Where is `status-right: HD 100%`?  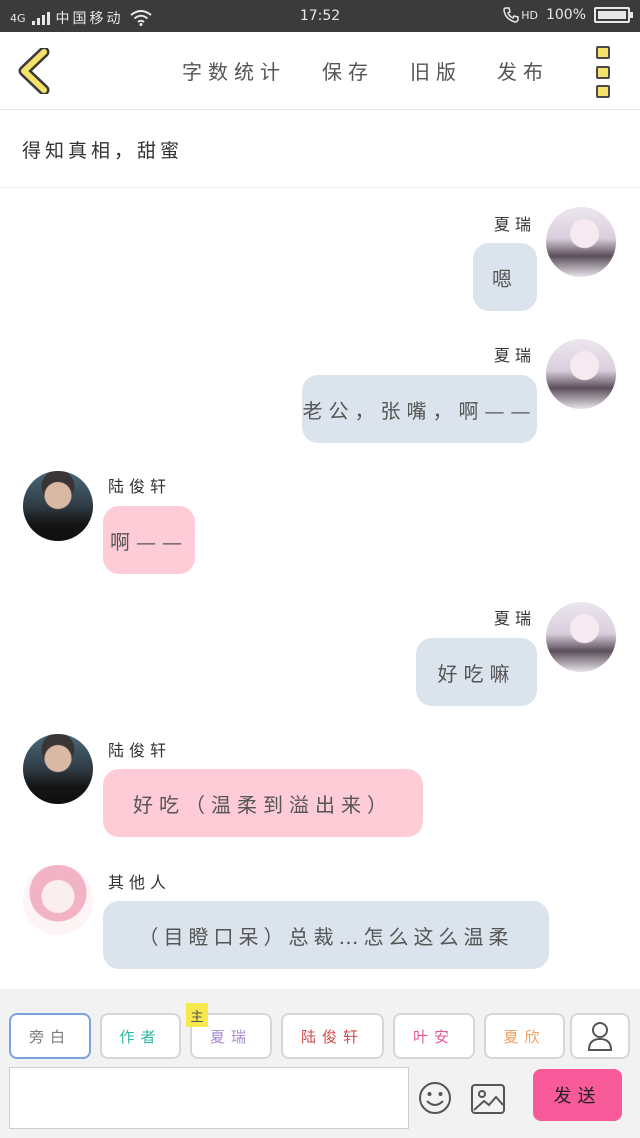
status-right: HD 100% is located at coordinates (568, 15).